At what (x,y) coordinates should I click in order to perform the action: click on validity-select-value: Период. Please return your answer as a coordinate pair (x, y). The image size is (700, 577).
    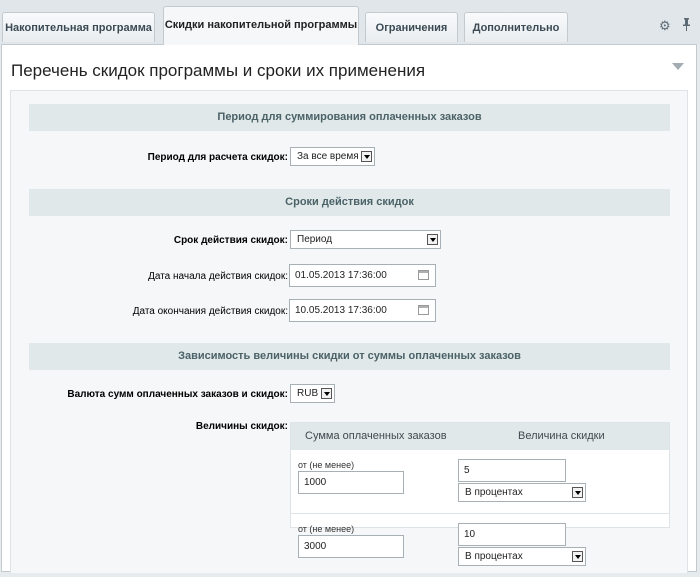
    Looking at the image, I should click on (315, 239).